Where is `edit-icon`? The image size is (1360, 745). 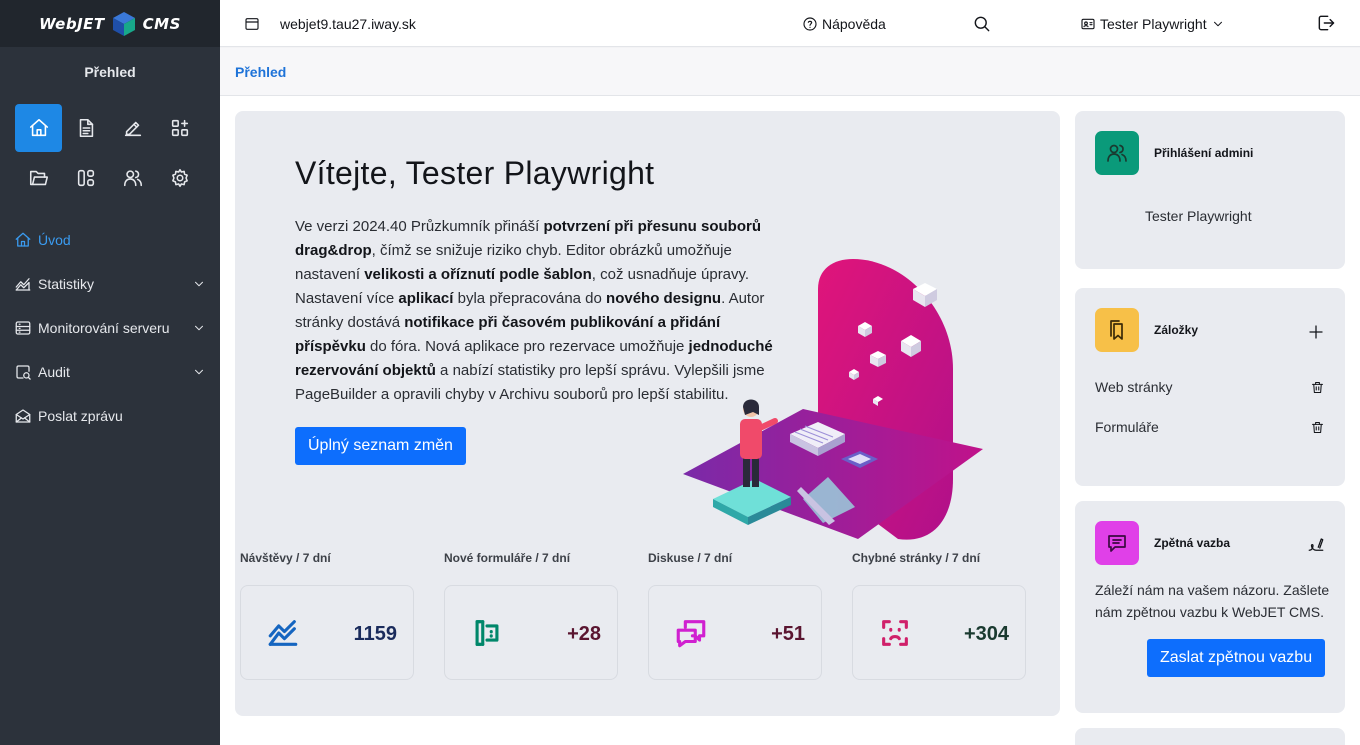
edit-icon is located at coordinates (132, 129).